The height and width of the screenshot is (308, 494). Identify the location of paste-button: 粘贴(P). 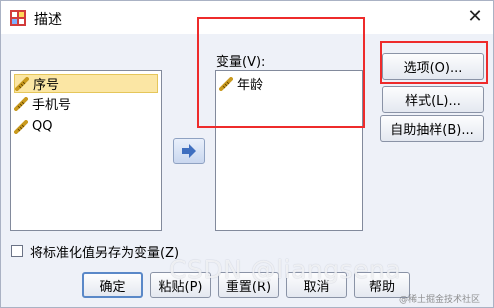
(180, 285).